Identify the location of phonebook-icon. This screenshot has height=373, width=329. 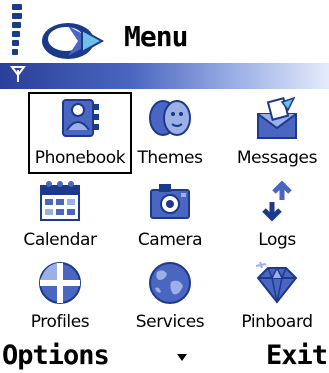
(80, 118).